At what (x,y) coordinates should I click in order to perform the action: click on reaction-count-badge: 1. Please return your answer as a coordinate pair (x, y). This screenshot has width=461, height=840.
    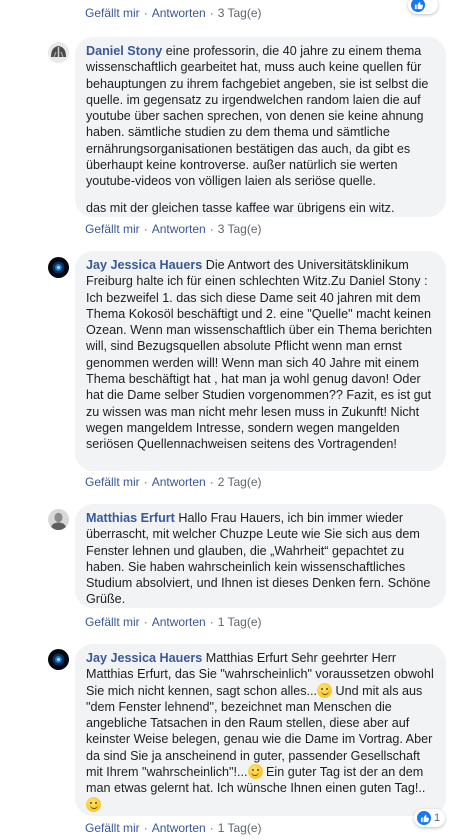
    Looking at the image, I should click on (430, 818).